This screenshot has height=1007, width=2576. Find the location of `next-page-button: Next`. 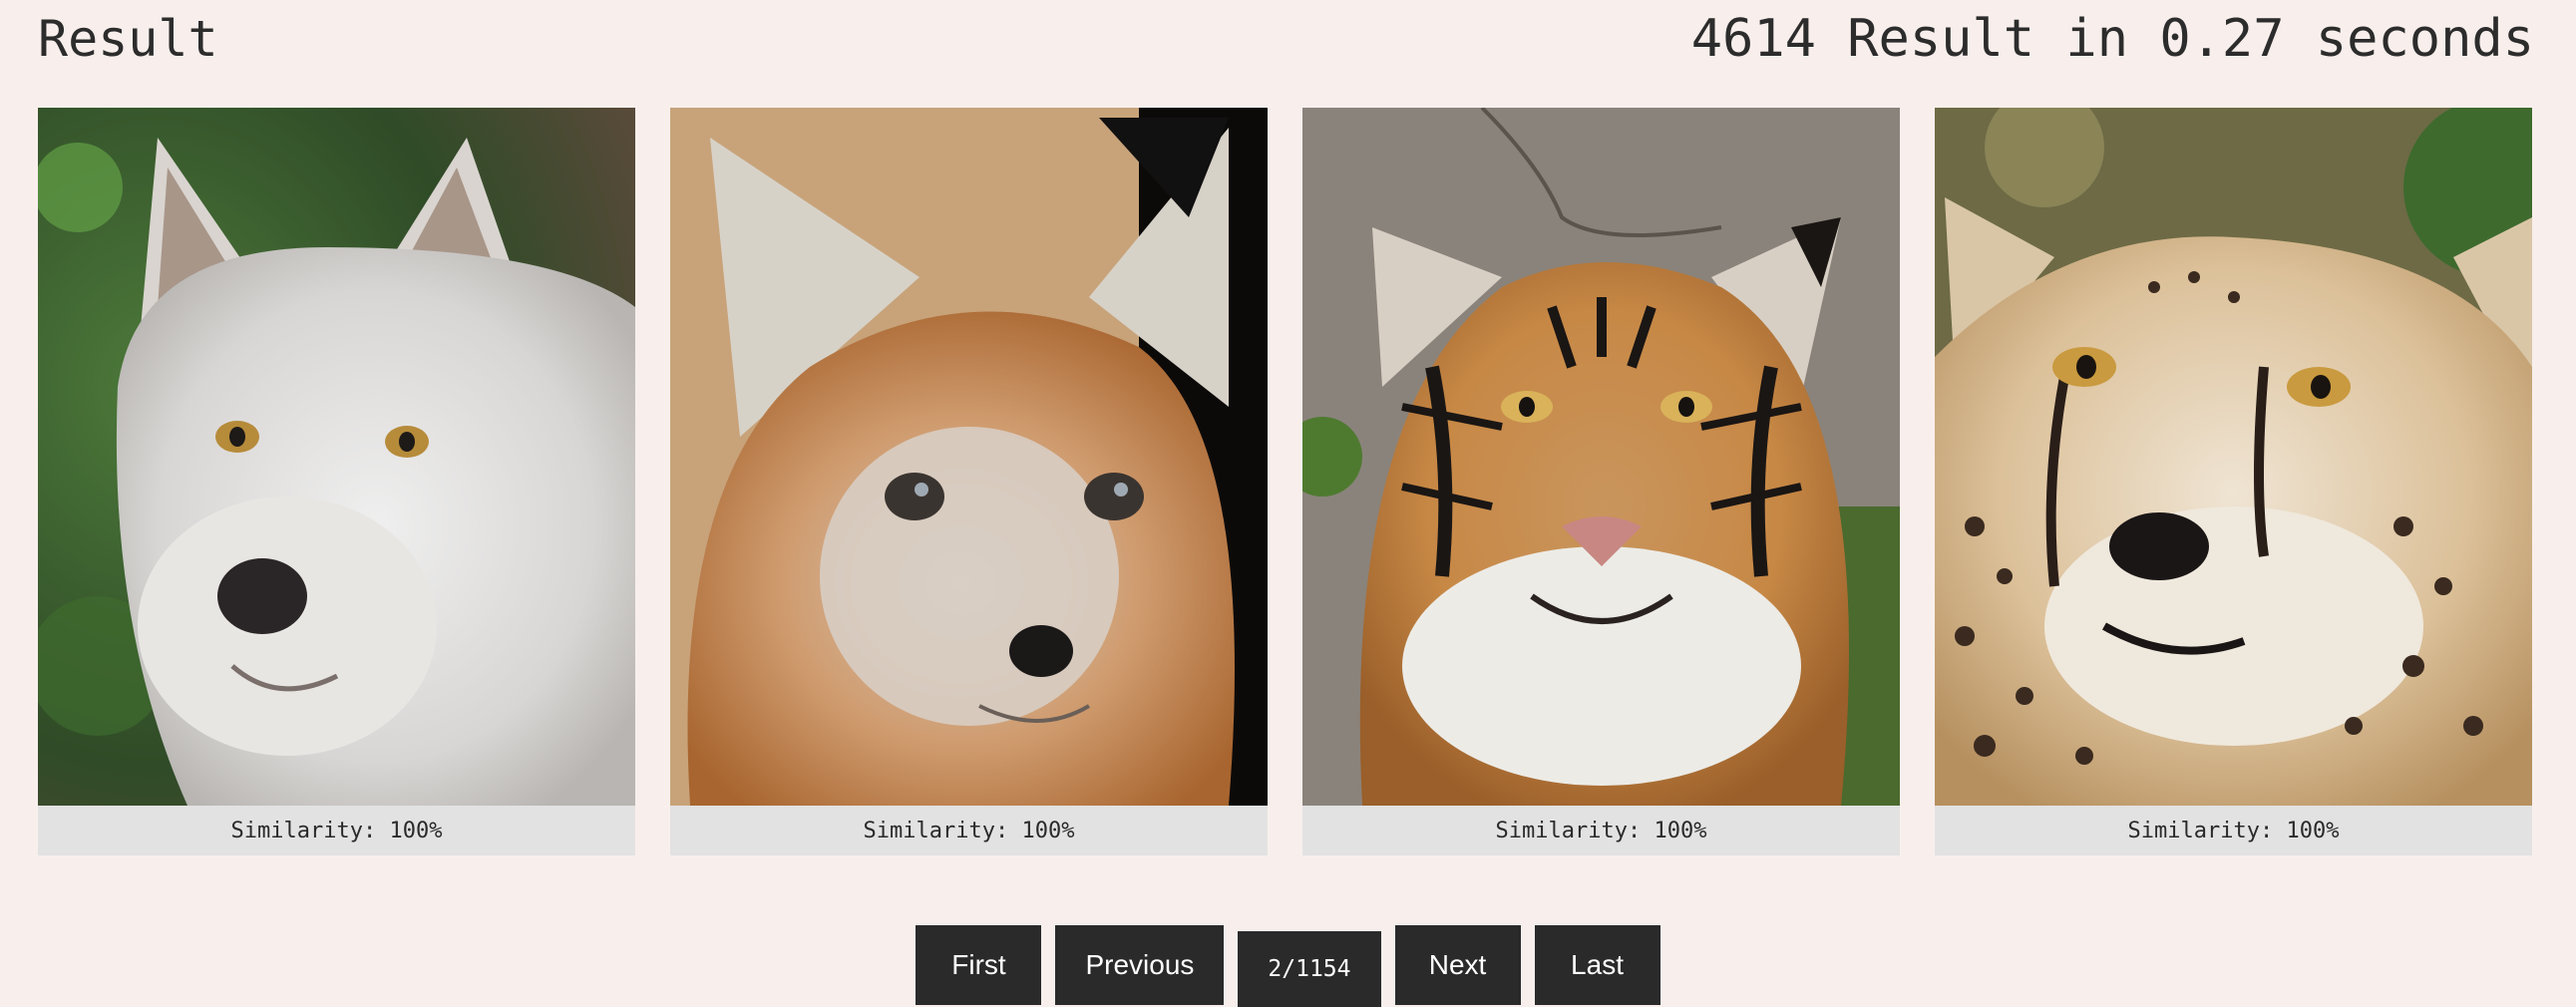

next-page-button: Next is located at coordinates (1457, 965).